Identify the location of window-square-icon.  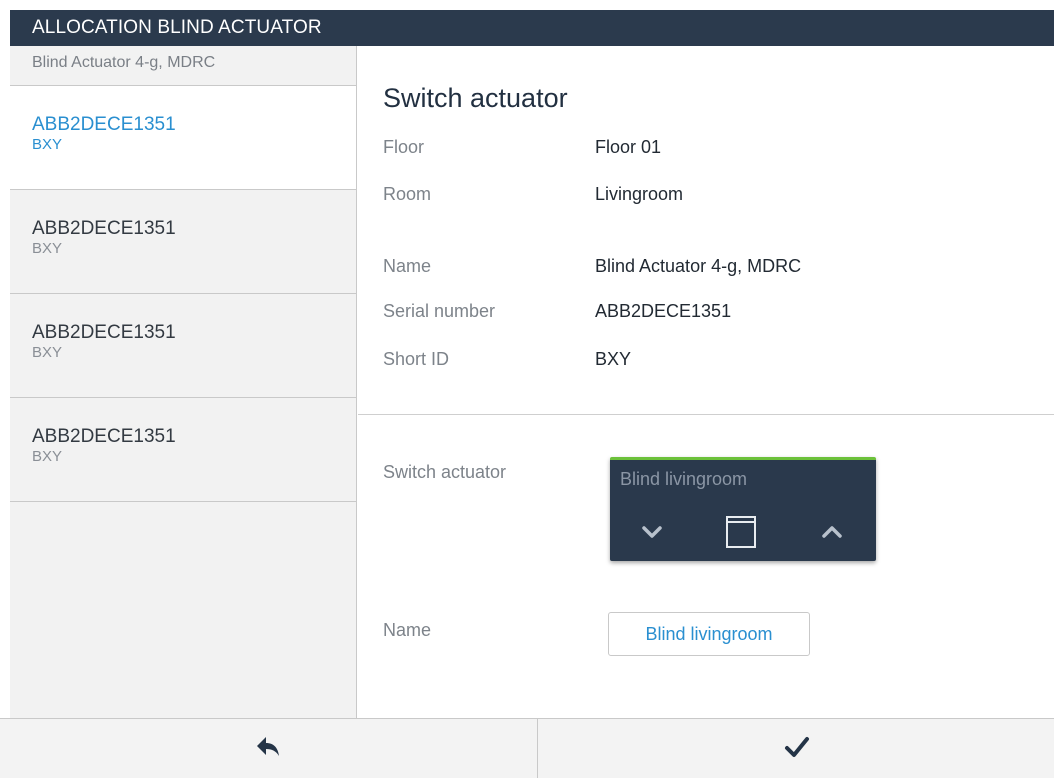
(741, 532).